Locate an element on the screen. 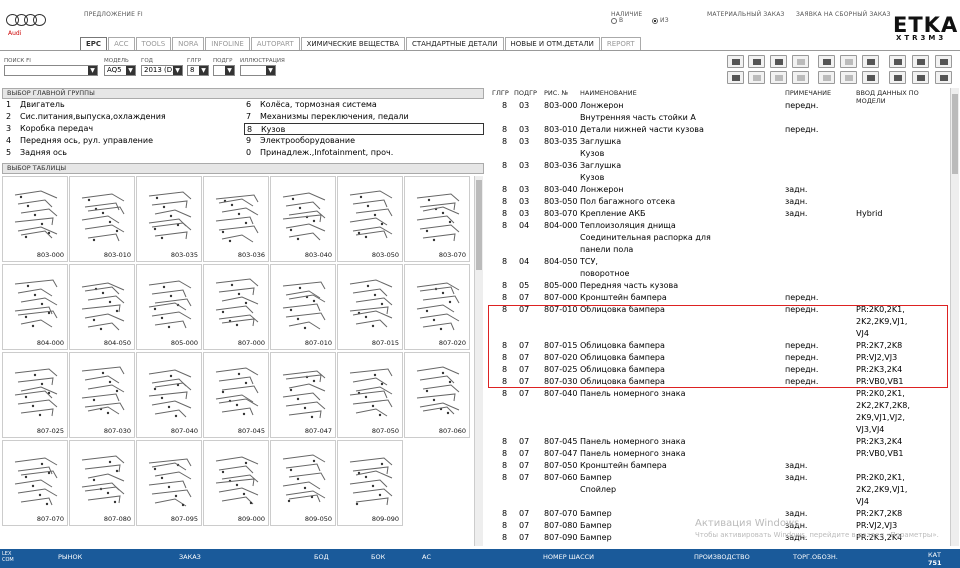 The width and height of the screenshot is (960, 568). table-thumbnail: 807-045 is located at coordinates (236, 395).